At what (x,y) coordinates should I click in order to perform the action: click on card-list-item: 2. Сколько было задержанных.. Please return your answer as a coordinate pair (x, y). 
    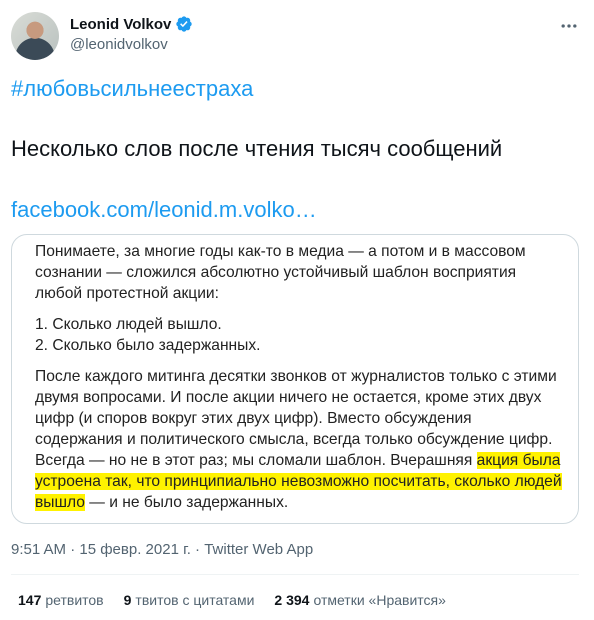
    Looking at the image, I should click on (148, 345).